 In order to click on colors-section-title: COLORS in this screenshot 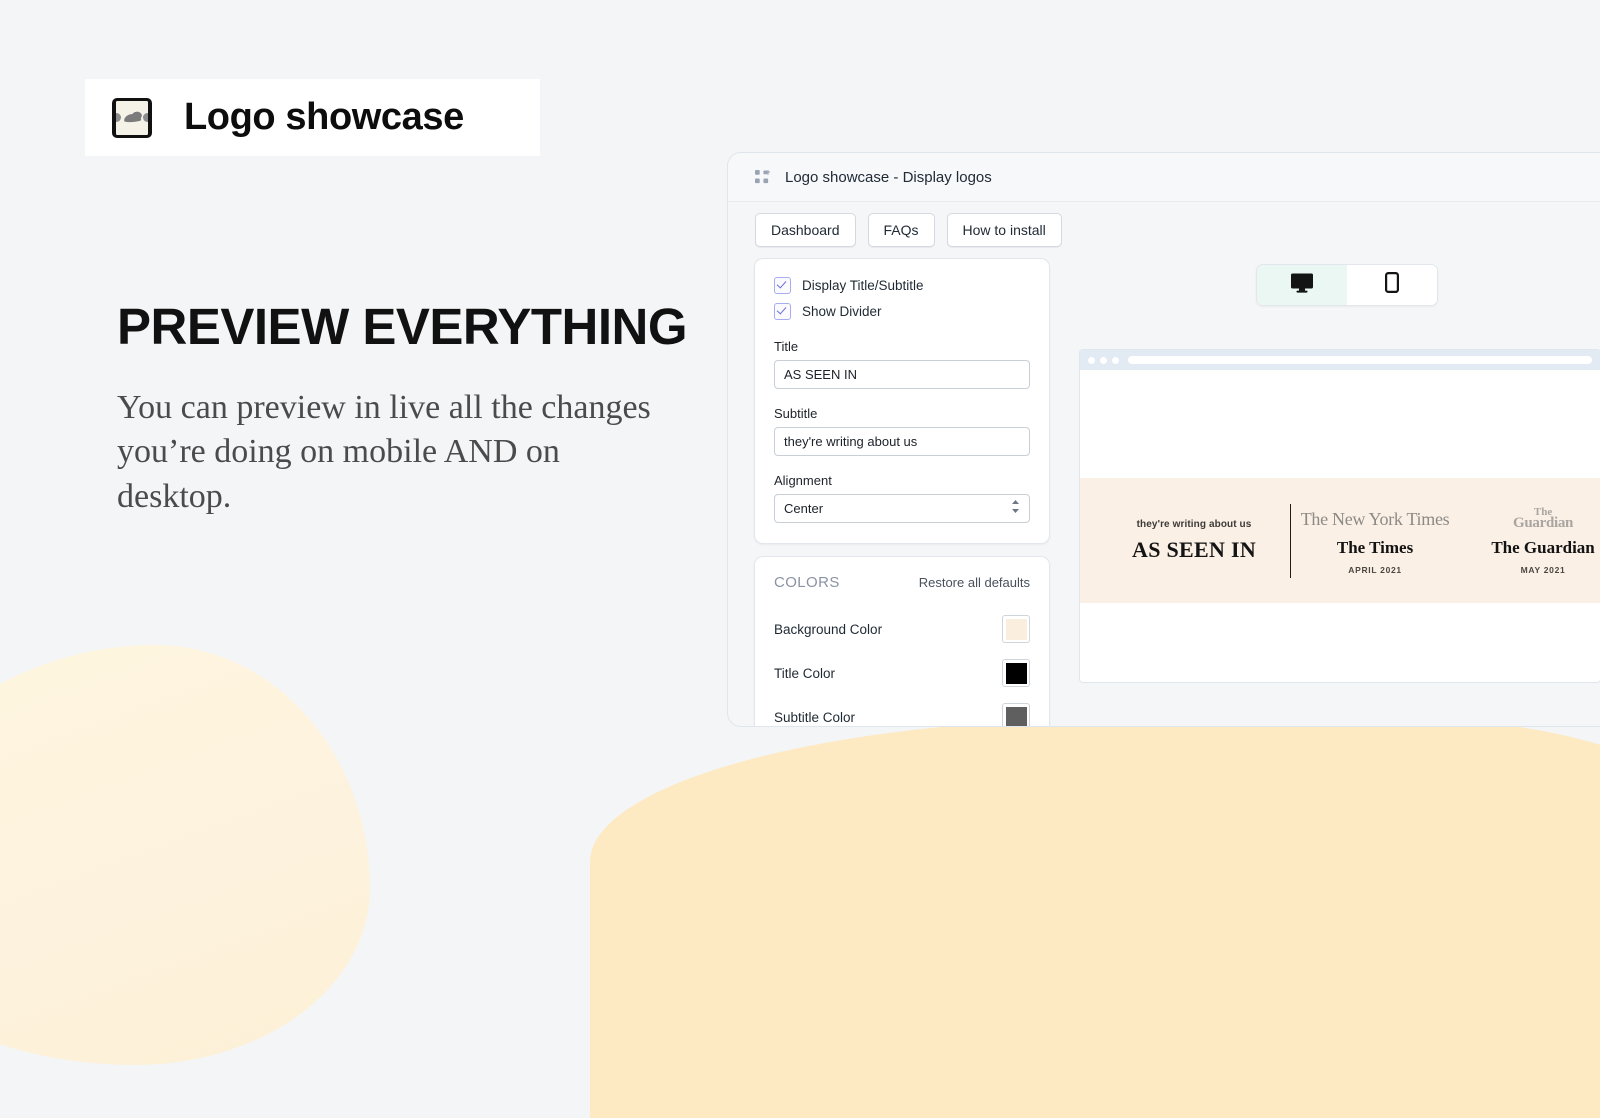, I will do `click(807, 582)`.